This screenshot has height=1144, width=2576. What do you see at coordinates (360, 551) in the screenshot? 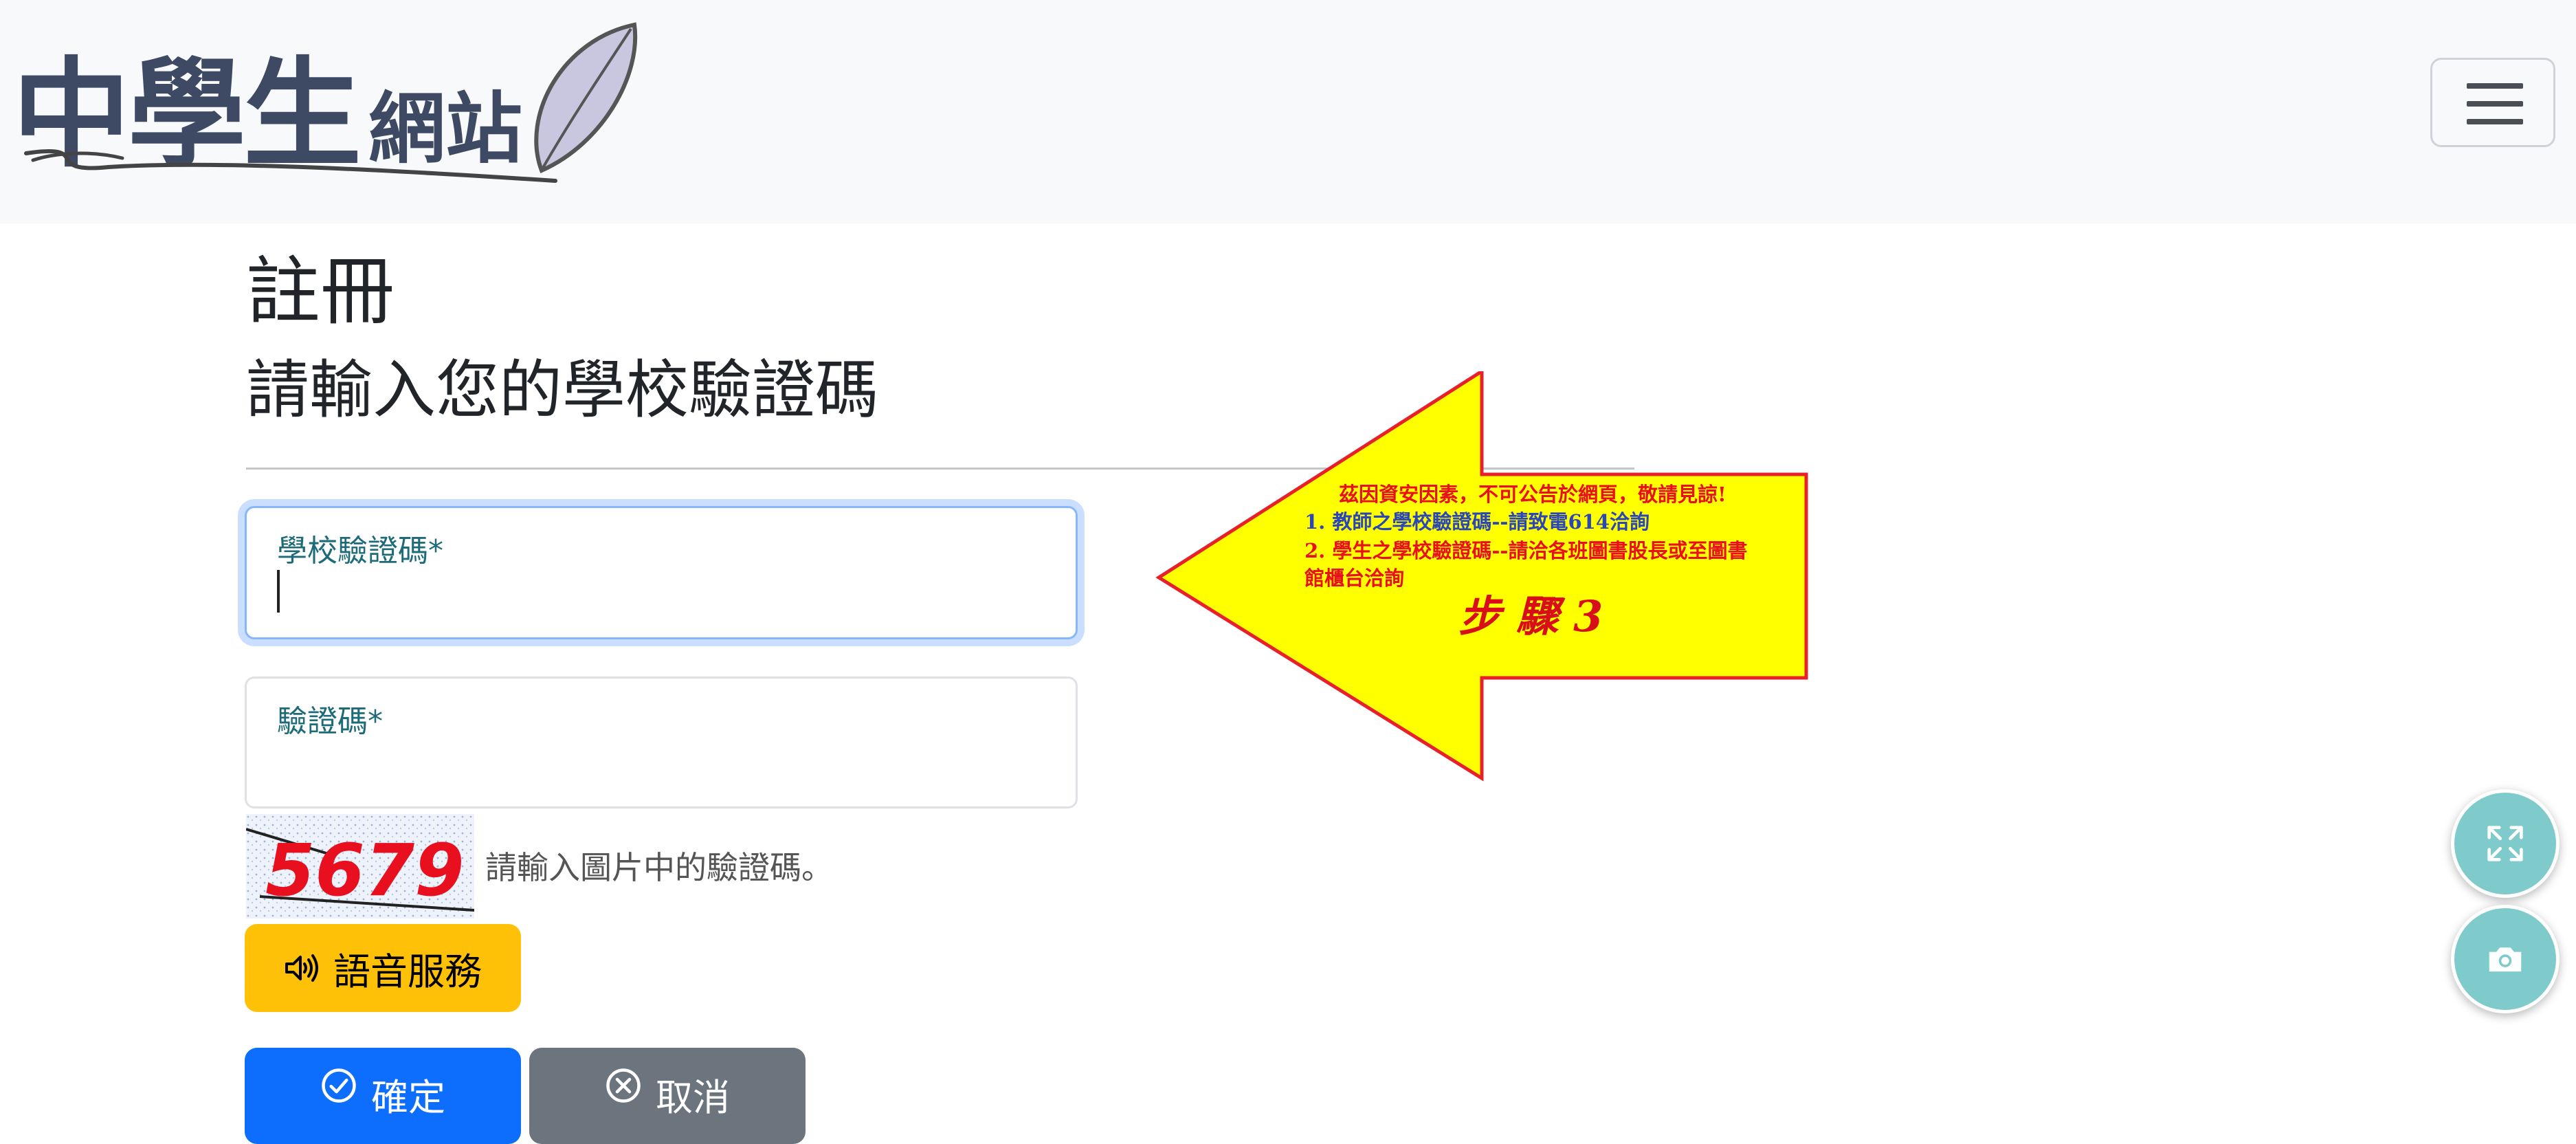
I see `school-code-label: 學校驗證碼*` at bounding box center [360, 551].